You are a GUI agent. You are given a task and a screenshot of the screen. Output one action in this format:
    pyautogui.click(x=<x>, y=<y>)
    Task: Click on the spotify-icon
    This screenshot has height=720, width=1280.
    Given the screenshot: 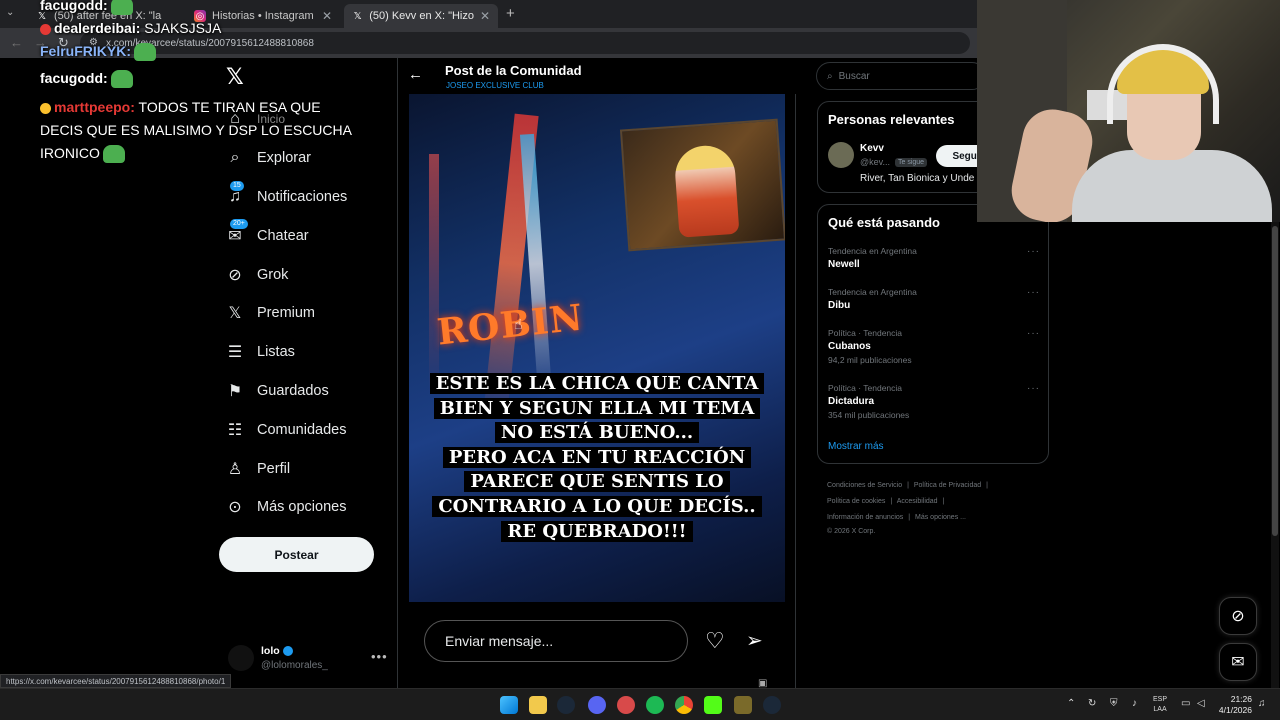 What is the action you would take?
    pyautogui.click(x=655, y=705)
    